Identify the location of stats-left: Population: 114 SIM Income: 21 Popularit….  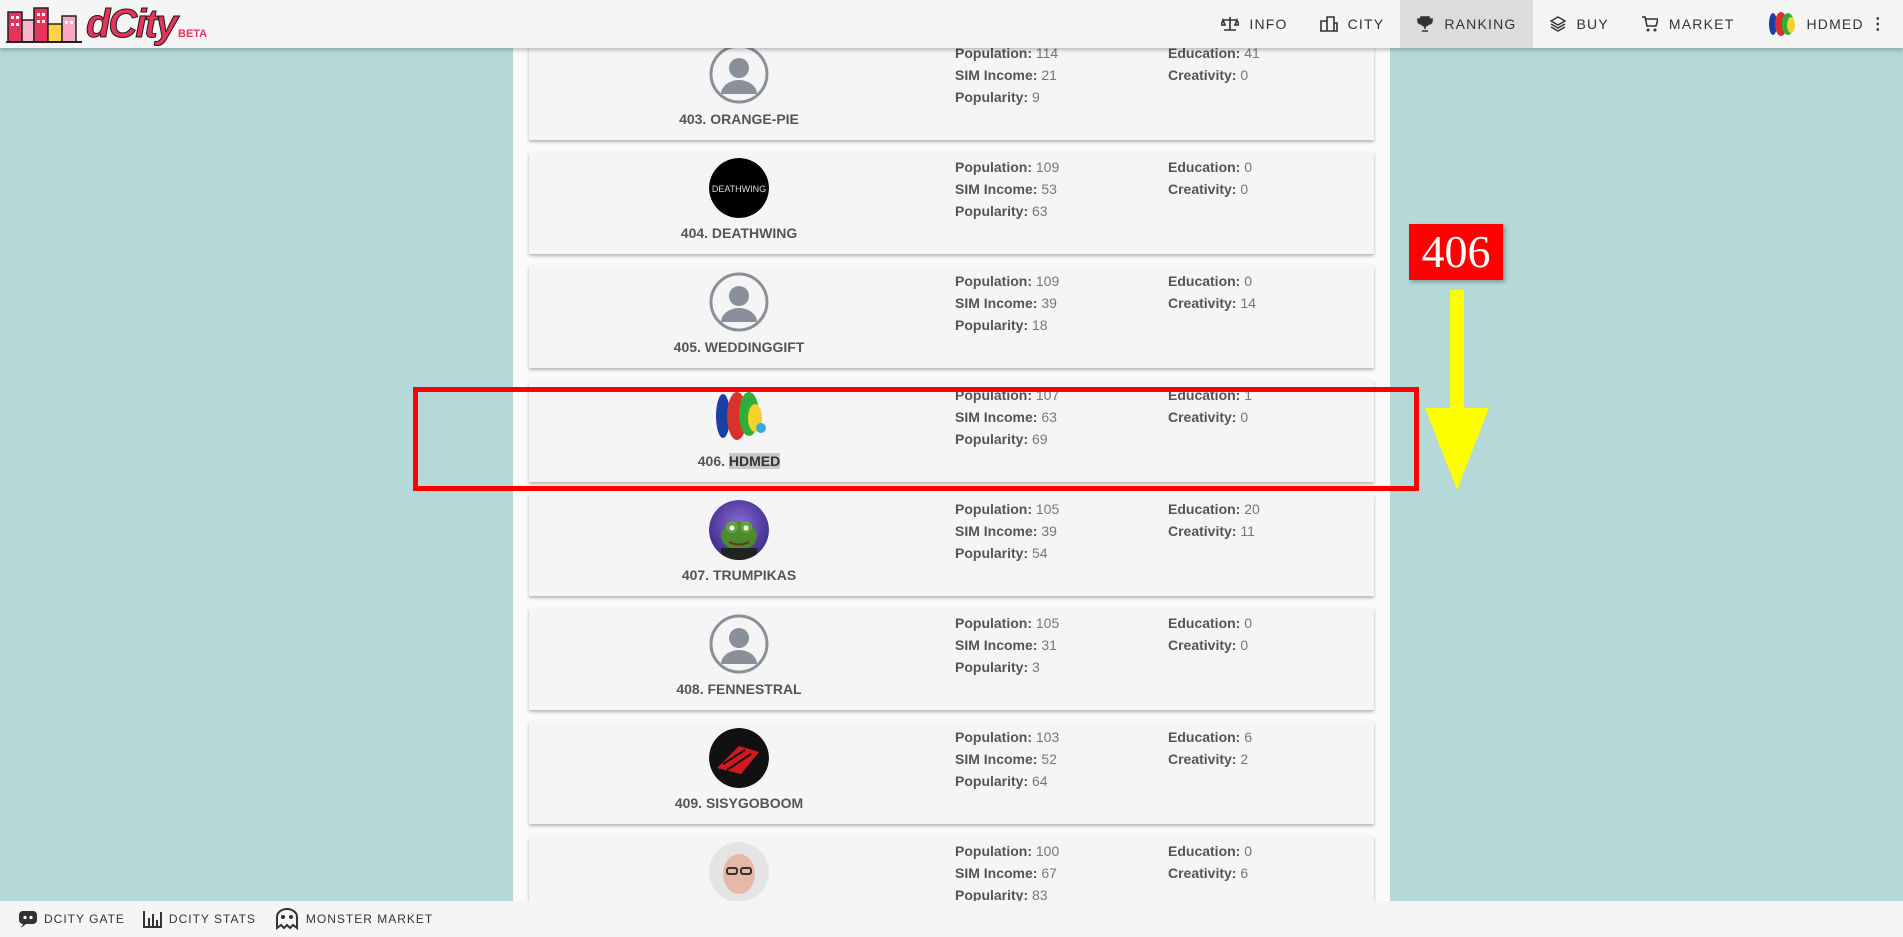
(1007, 76).